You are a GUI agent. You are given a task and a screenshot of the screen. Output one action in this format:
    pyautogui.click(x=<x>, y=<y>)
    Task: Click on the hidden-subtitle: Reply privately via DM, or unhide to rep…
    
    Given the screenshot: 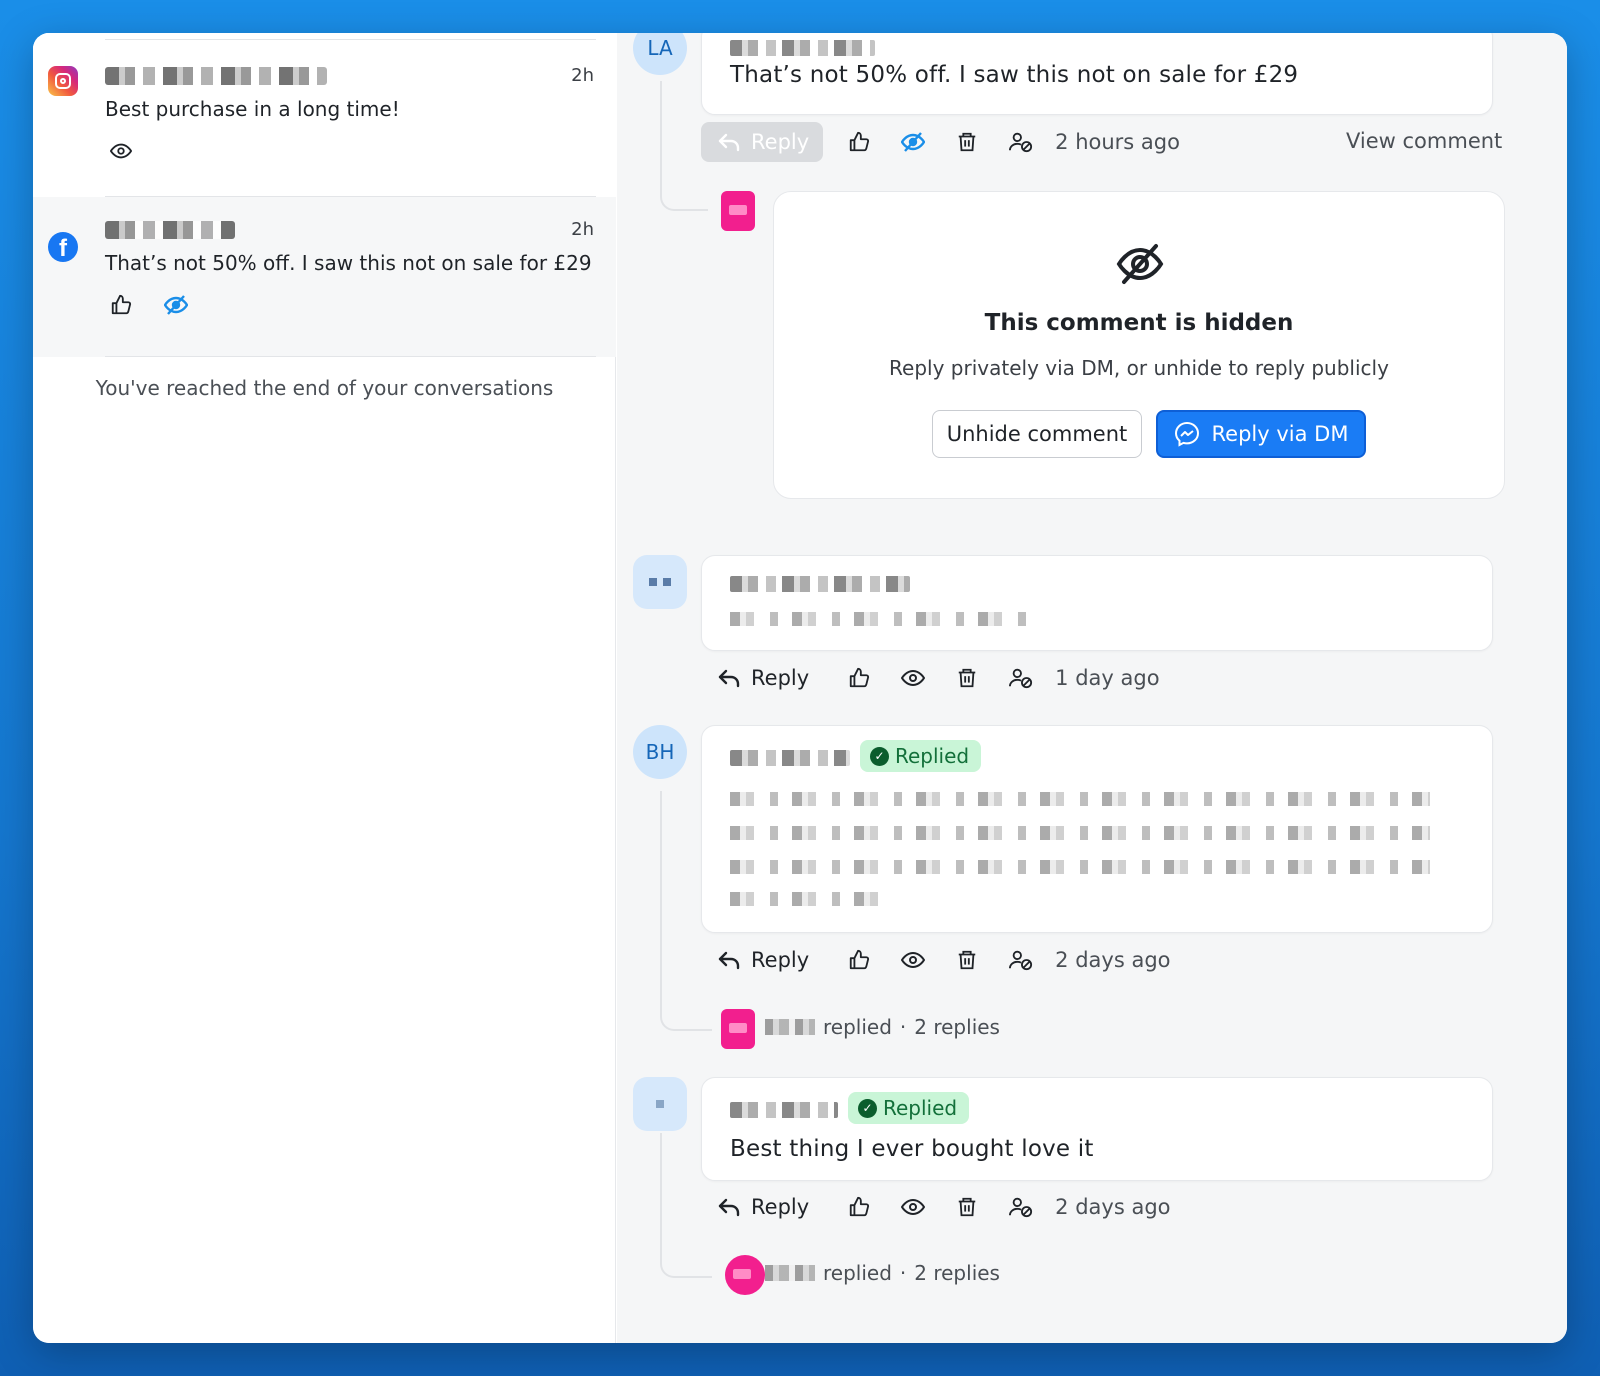 What is the action you would take?
    pyautogui.click(x=1139, y=368)
    